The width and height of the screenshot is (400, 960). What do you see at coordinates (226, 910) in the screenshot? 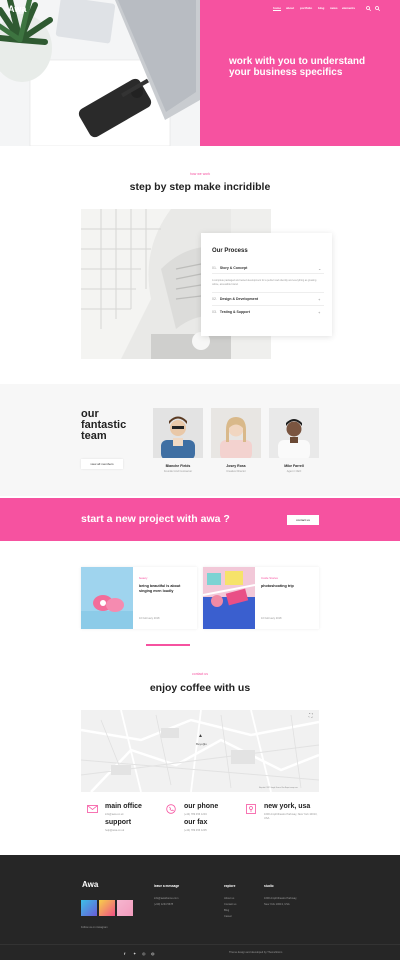
I see `footer-link: Blog` at bounding box center [226, 910].